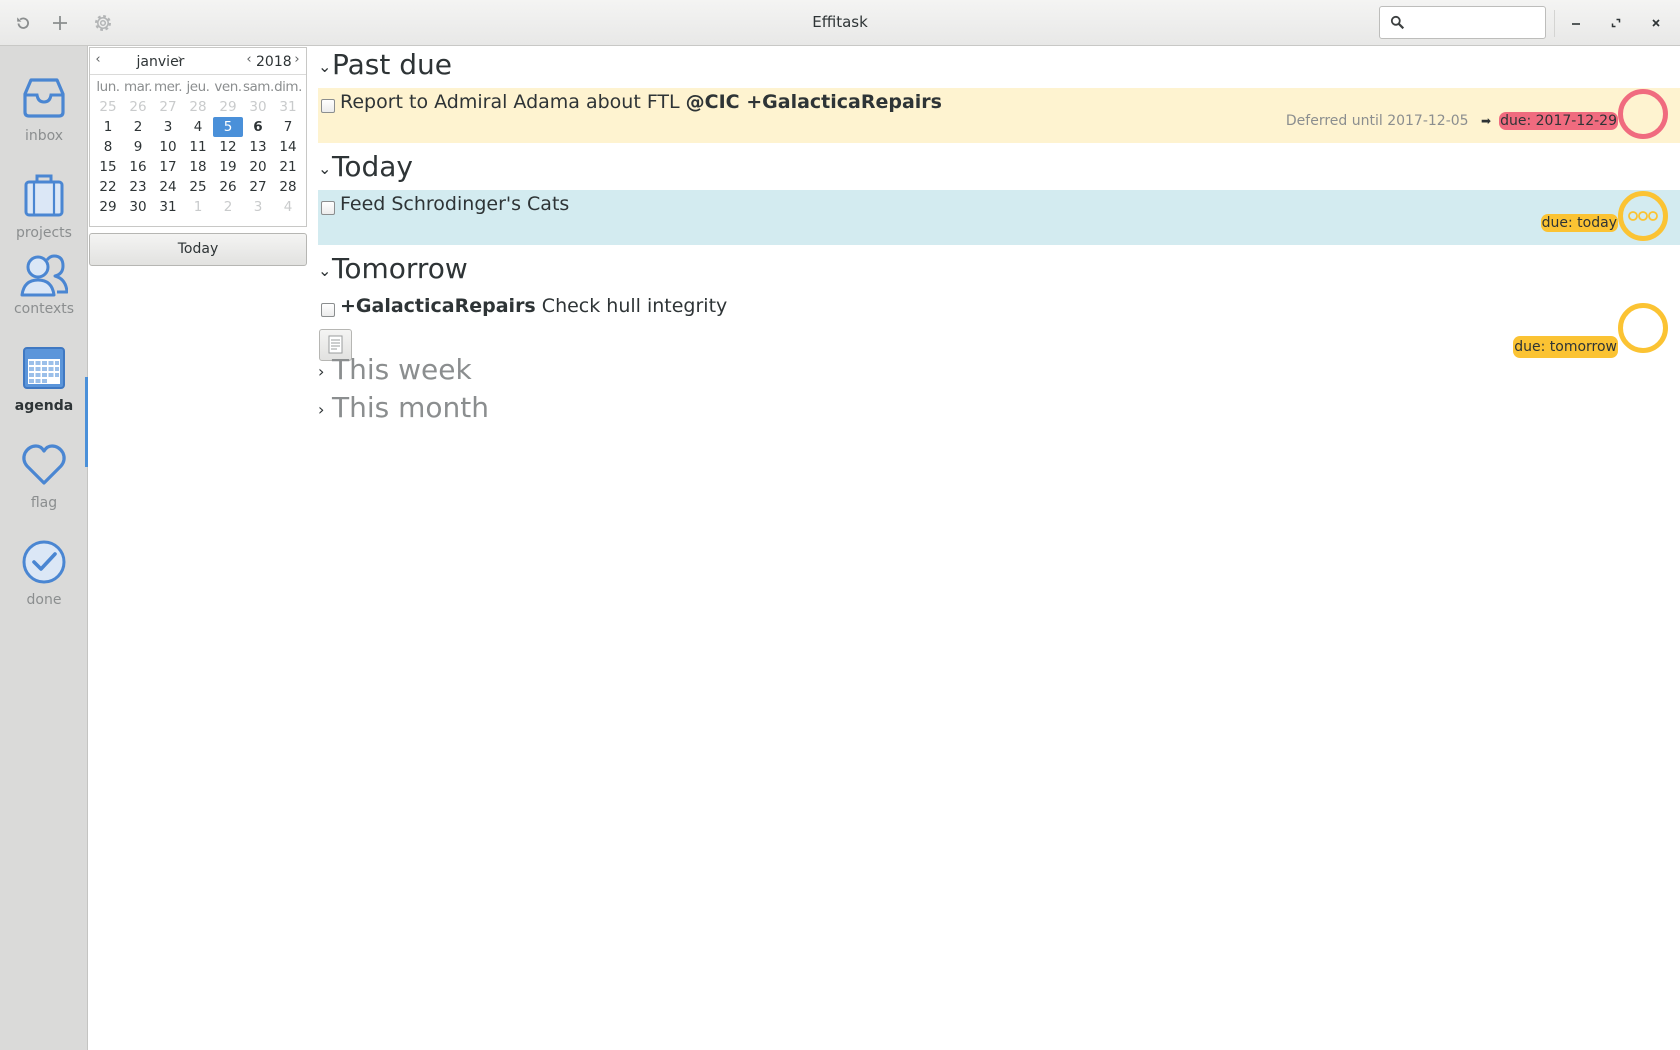 The image size is (1680, 1050). What do you see at coordinates (1565, 347) in the screenshot?
I see `task-meta: due: tomorrow` at bounding box center [1565, 347].